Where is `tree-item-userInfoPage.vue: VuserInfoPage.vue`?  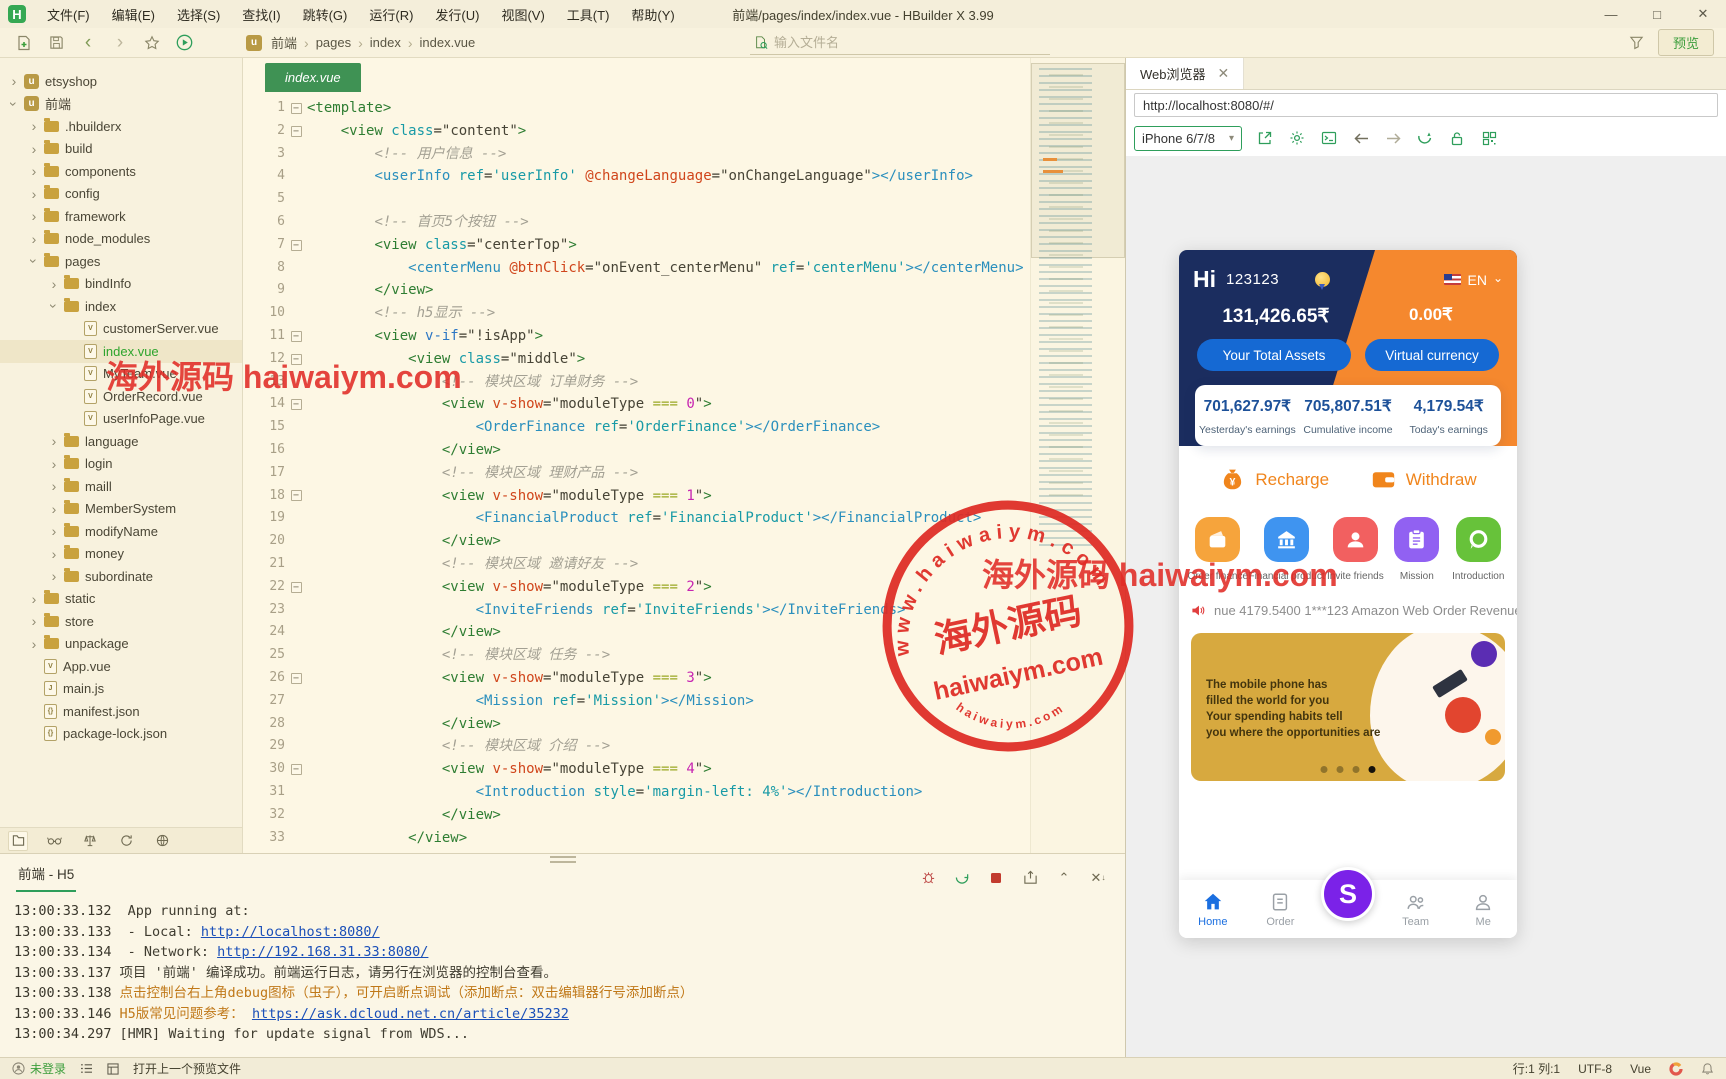 tree-item-userInfoPage.vue: VuserInfoPage.vue is located at coordinates (121, 419).